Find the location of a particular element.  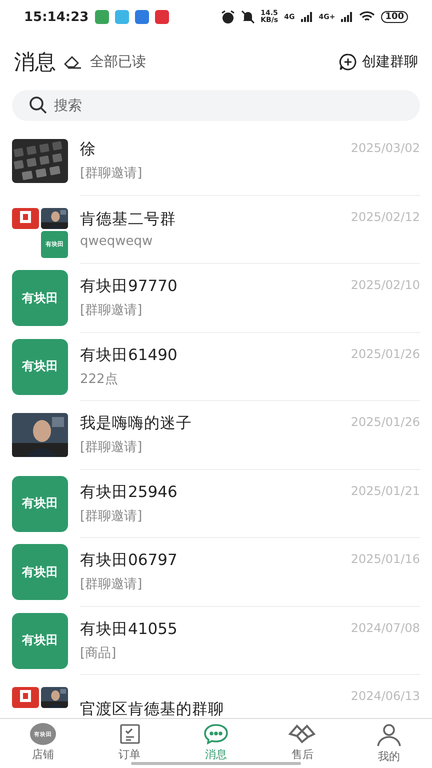

message-preview: [商品] is located at coordinates (99, 653).